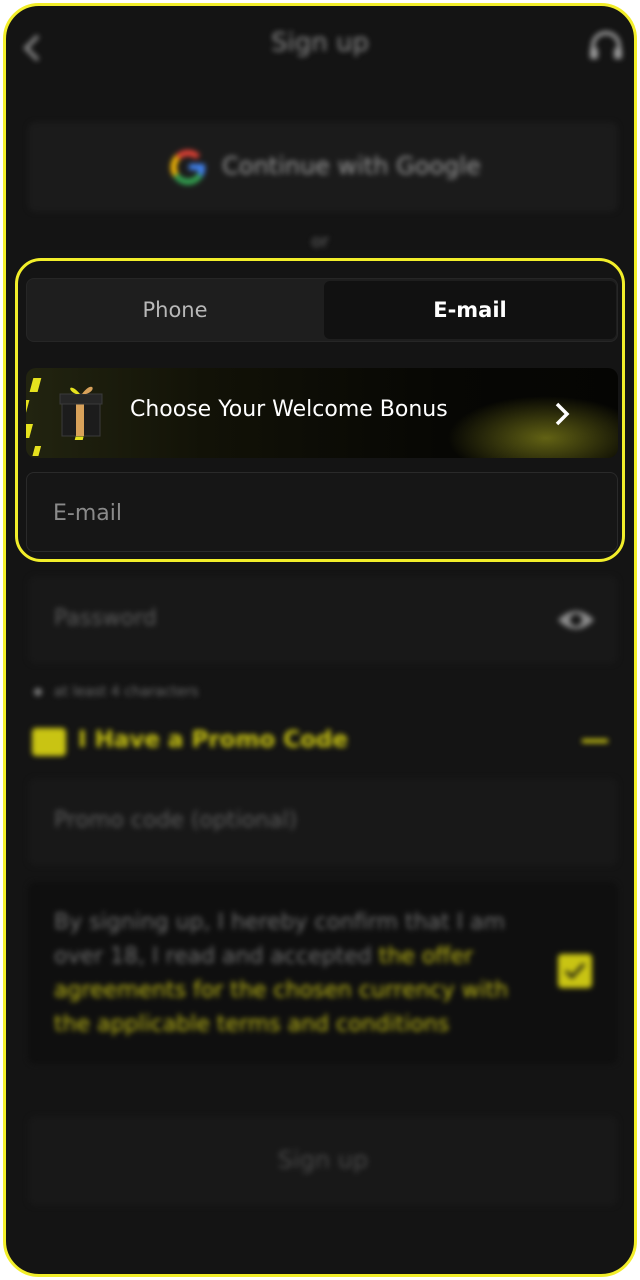  What do you see at coordinates (213, 740) in the screenshot?
I see `promo-code-title: I Have a Promo Code` at bounding box center [213, 740].